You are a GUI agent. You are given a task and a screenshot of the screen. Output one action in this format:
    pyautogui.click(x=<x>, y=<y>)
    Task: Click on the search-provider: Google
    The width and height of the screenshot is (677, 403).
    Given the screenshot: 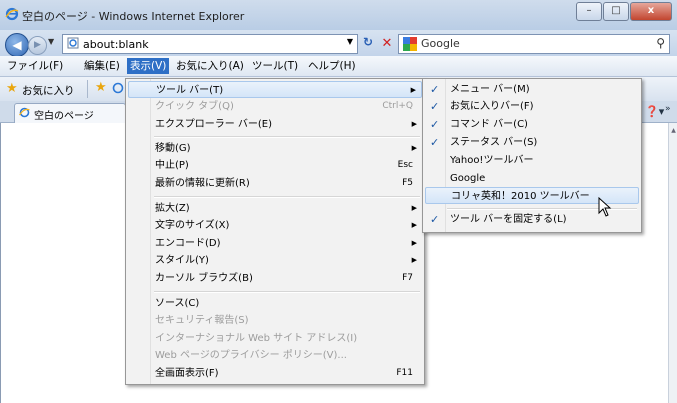 What is the action you would take?
    pyautogui.click(x=440, y=43)
    